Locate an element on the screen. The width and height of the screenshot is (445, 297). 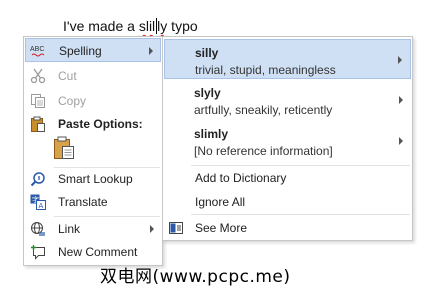
svg-text: ABC is located at coordinates (37, 49).